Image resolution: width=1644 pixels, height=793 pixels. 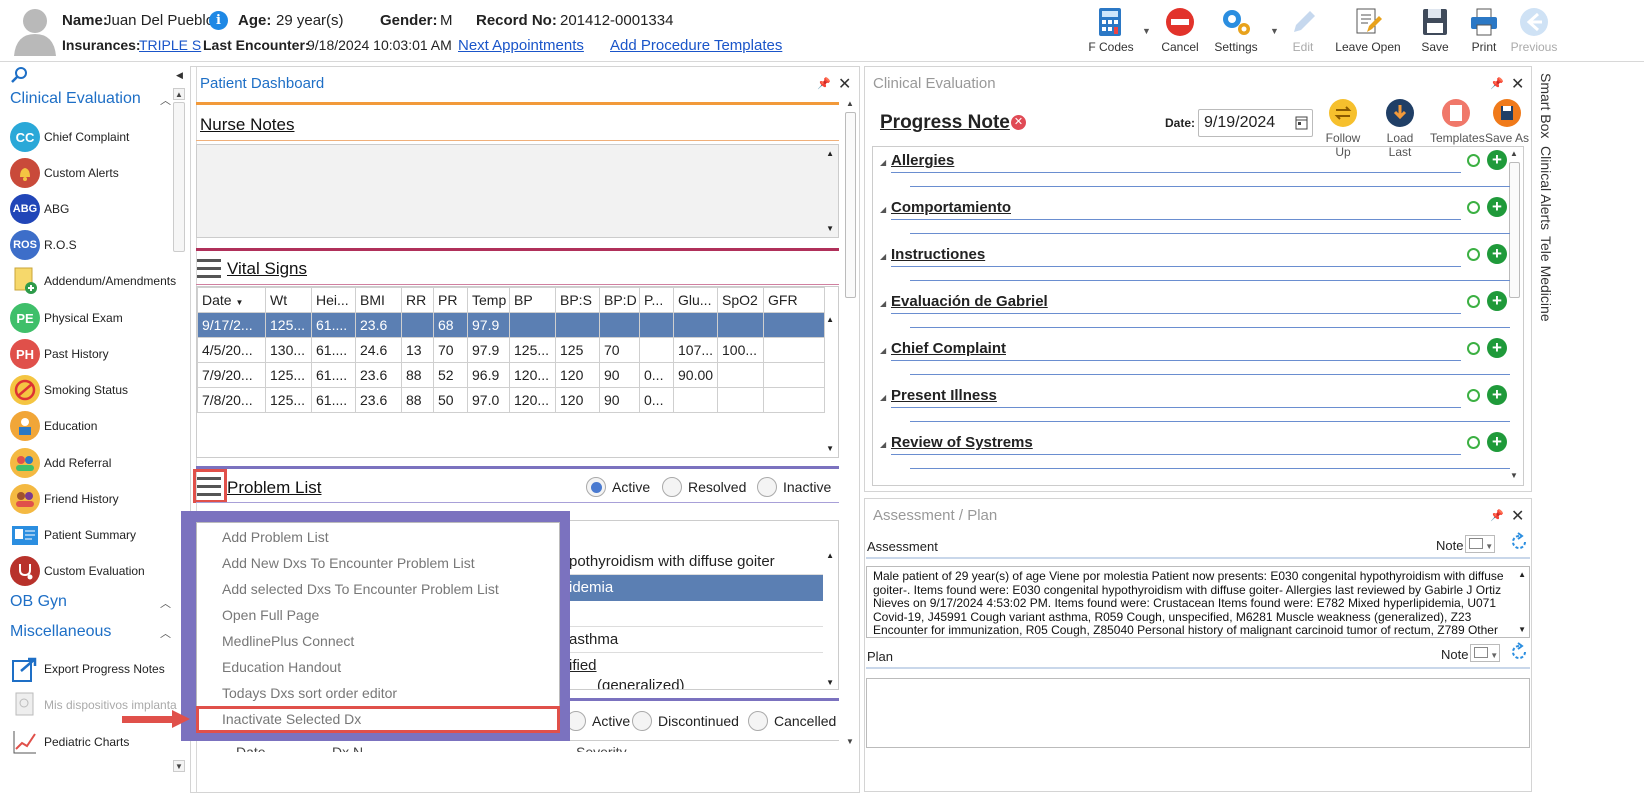 What do you see at coordinates (60, 463) in the screenshot?
I see `sidebar-item-add-referral: Add Referral` at bounding box center [60, 463].